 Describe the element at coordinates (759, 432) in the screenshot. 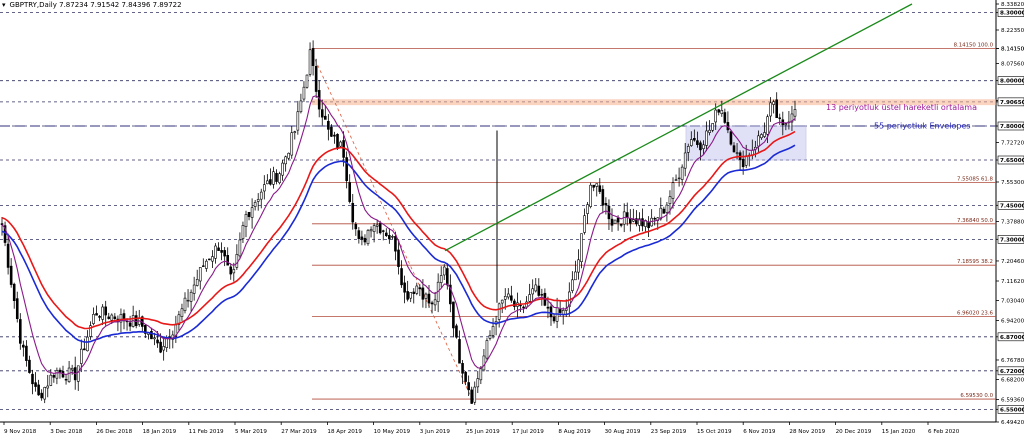

I see `x-tick-label: 6 Nov 2019` at that location.